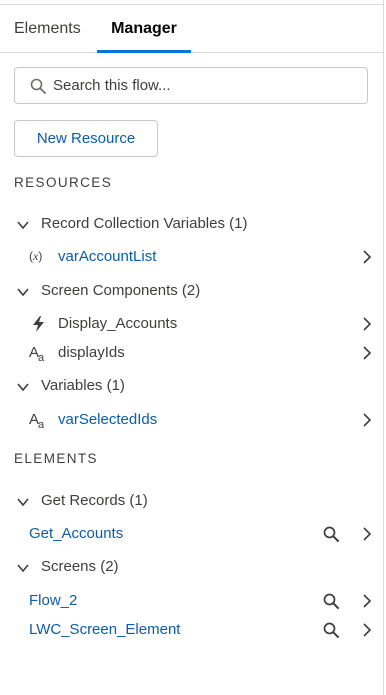 Image resolution: width=386 pixels, height=695 pixels. Describe the element at coordinates (191, 353) in the screenshot. I see `resource-item-displayids: Aa displayIds` at that location.